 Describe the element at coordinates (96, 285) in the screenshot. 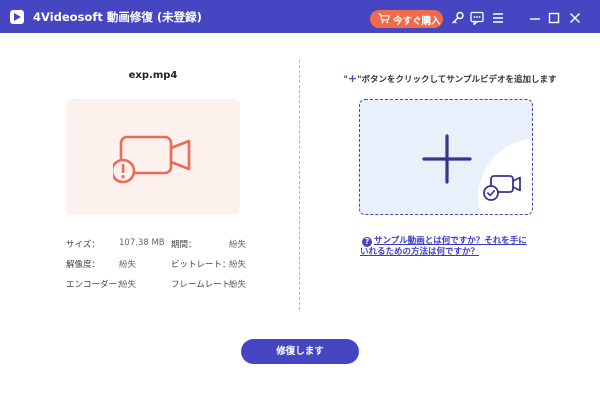

I see `encoder-label: エンコーダー：` at that location.